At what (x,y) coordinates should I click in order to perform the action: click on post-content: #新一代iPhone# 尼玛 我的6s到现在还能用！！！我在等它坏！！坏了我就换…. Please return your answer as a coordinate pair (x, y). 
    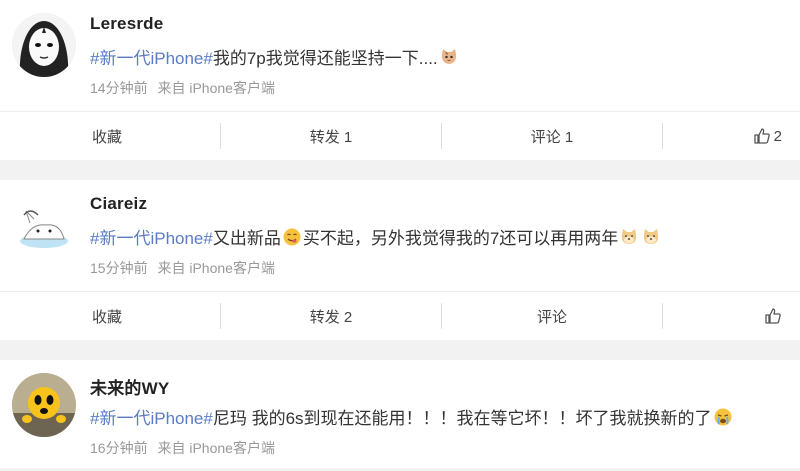
    Looking at the image, I should click on (412, 416).